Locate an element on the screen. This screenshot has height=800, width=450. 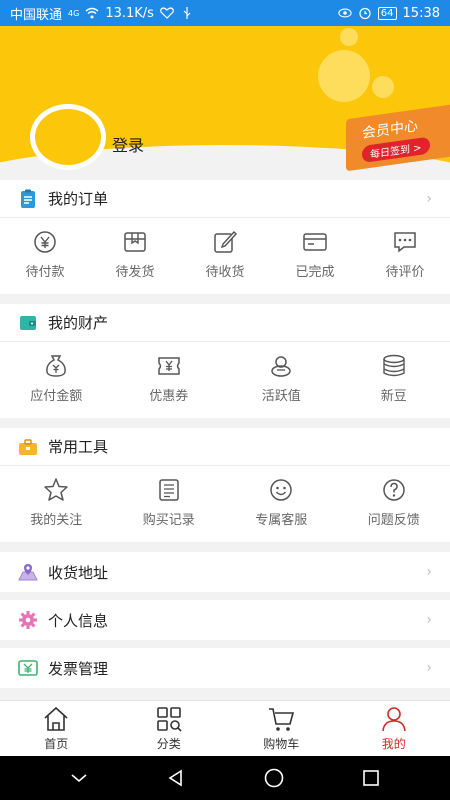
order-pending-review: 待评价 is located at coordinates (405, 254).